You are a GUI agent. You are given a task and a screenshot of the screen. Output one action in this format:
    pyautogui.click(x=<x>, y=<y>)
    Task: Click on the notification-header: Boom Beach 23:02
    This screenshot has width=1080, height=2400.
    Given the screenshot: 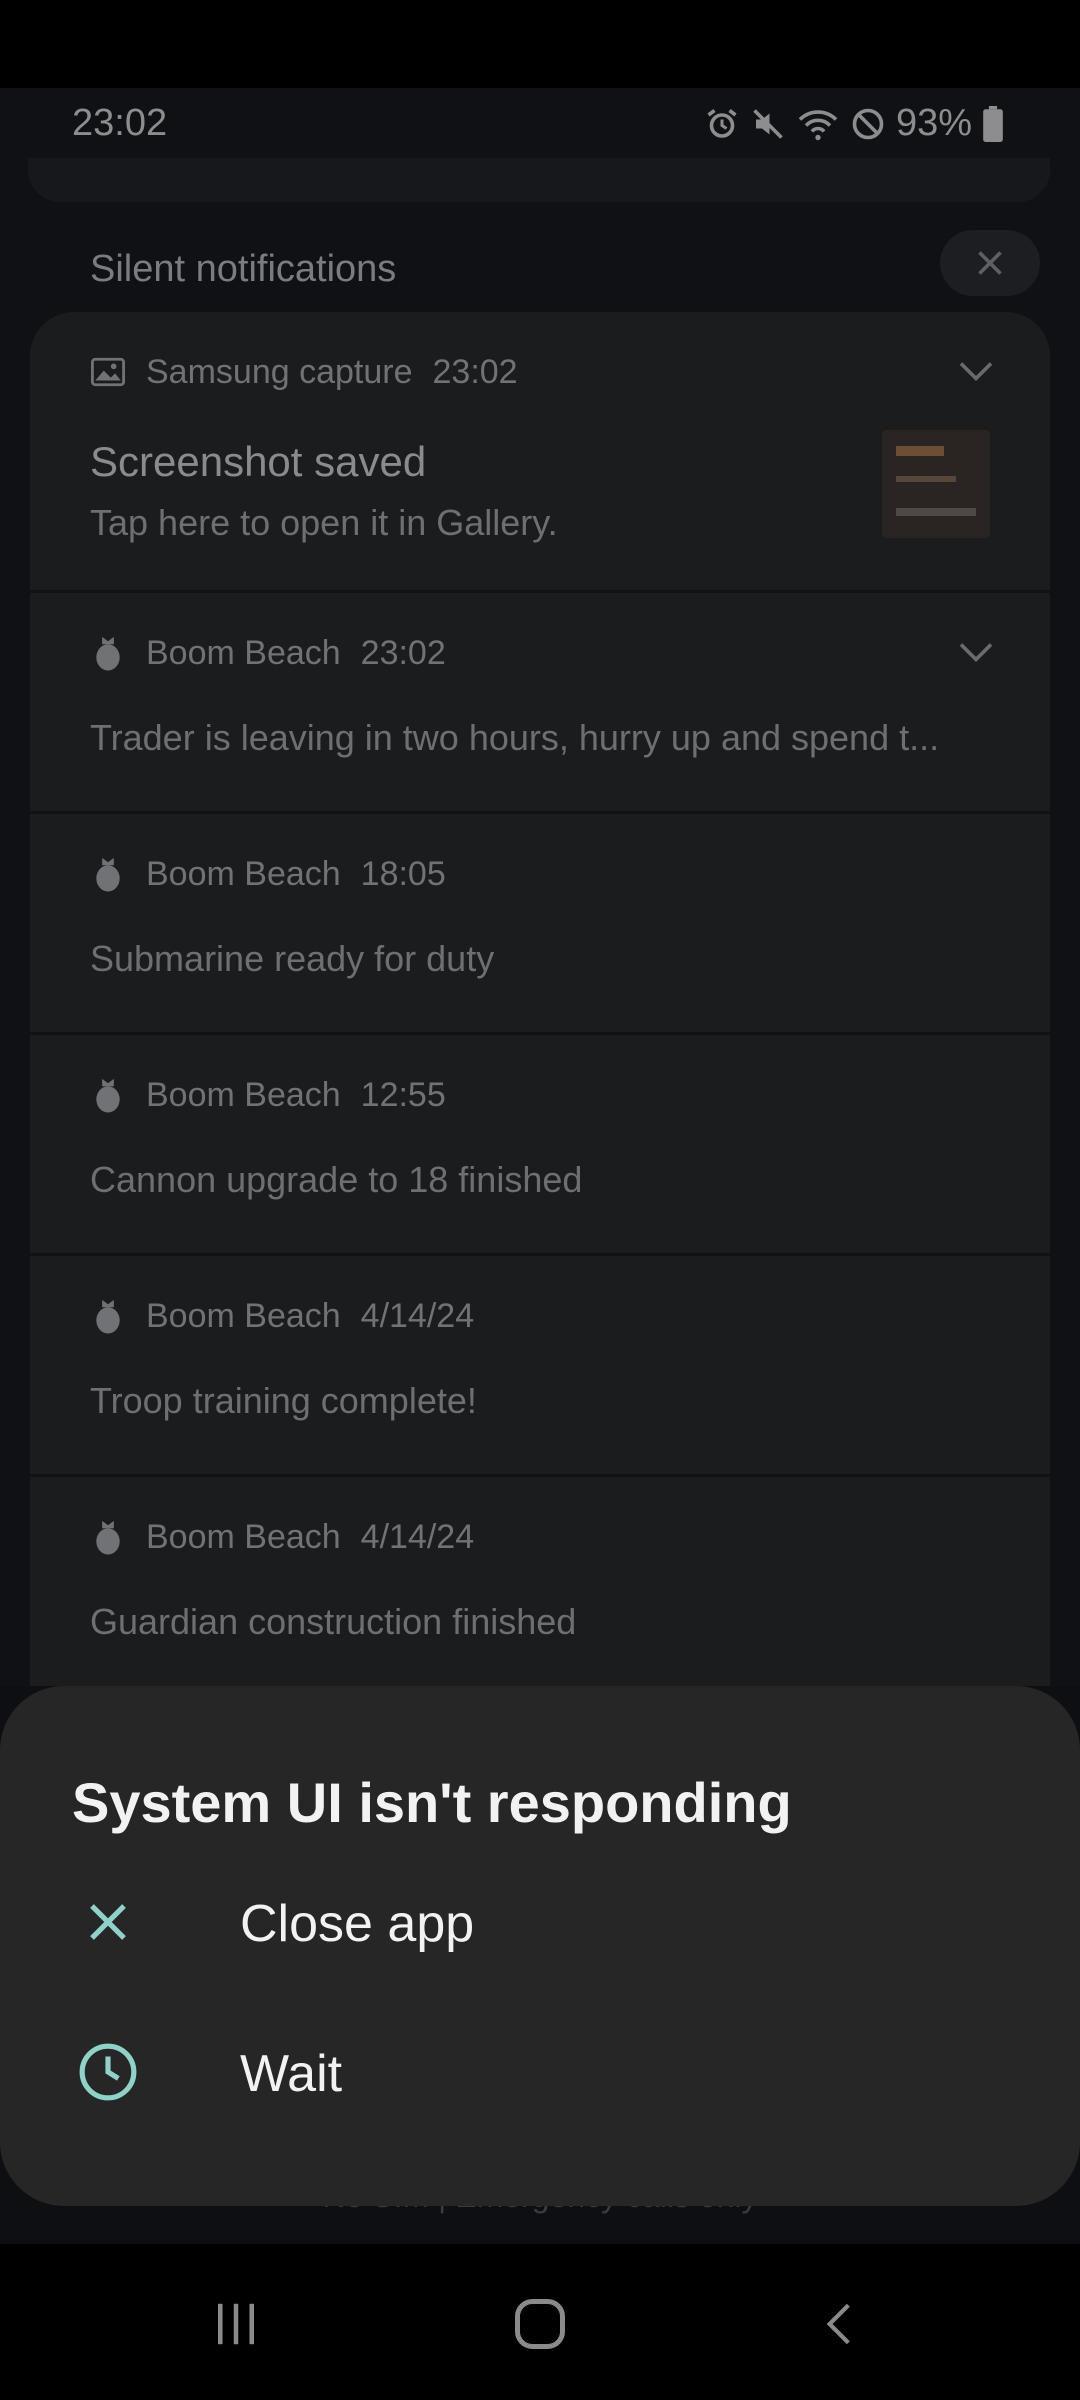 What is the action you would take?
    pyautogui.click(x=268, y=653)
    